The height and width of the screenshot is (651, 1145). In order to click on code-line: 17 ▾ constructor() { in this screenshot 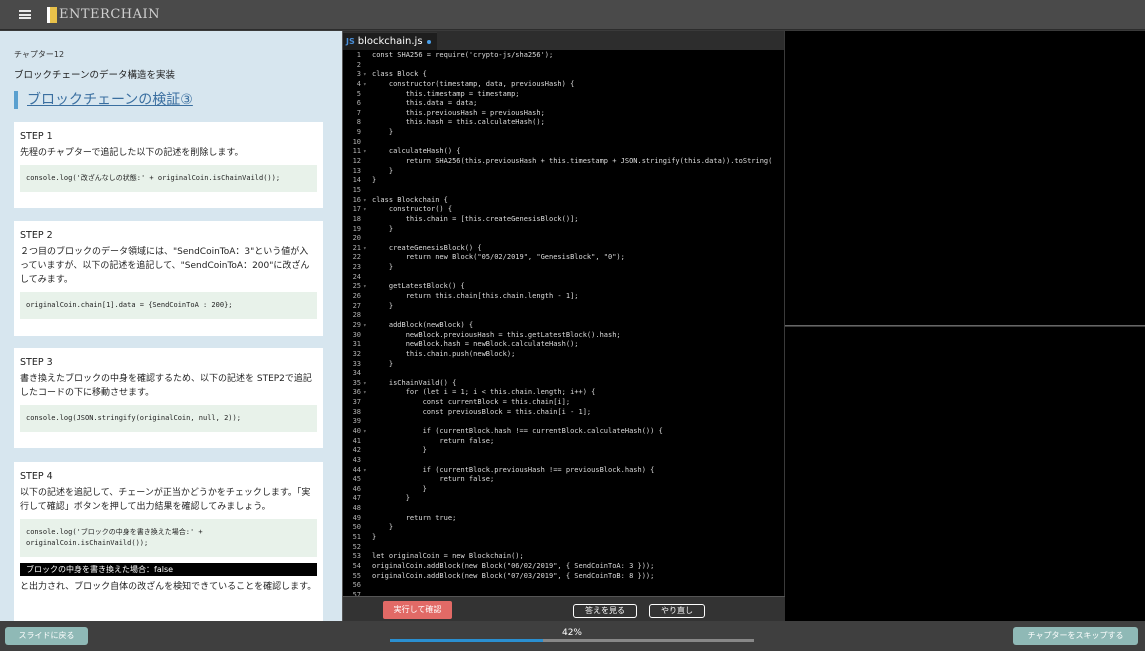, I will do `click(564, 210)`.